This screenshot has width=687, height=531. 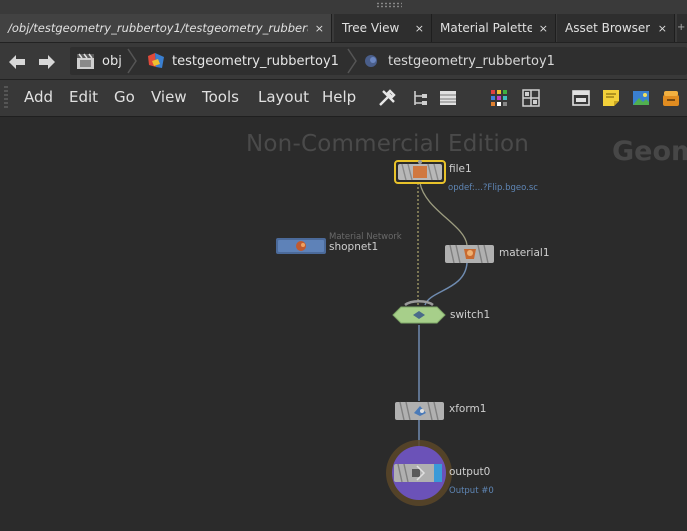 I want to click on background-image-icon, so click(x=641, y=98).